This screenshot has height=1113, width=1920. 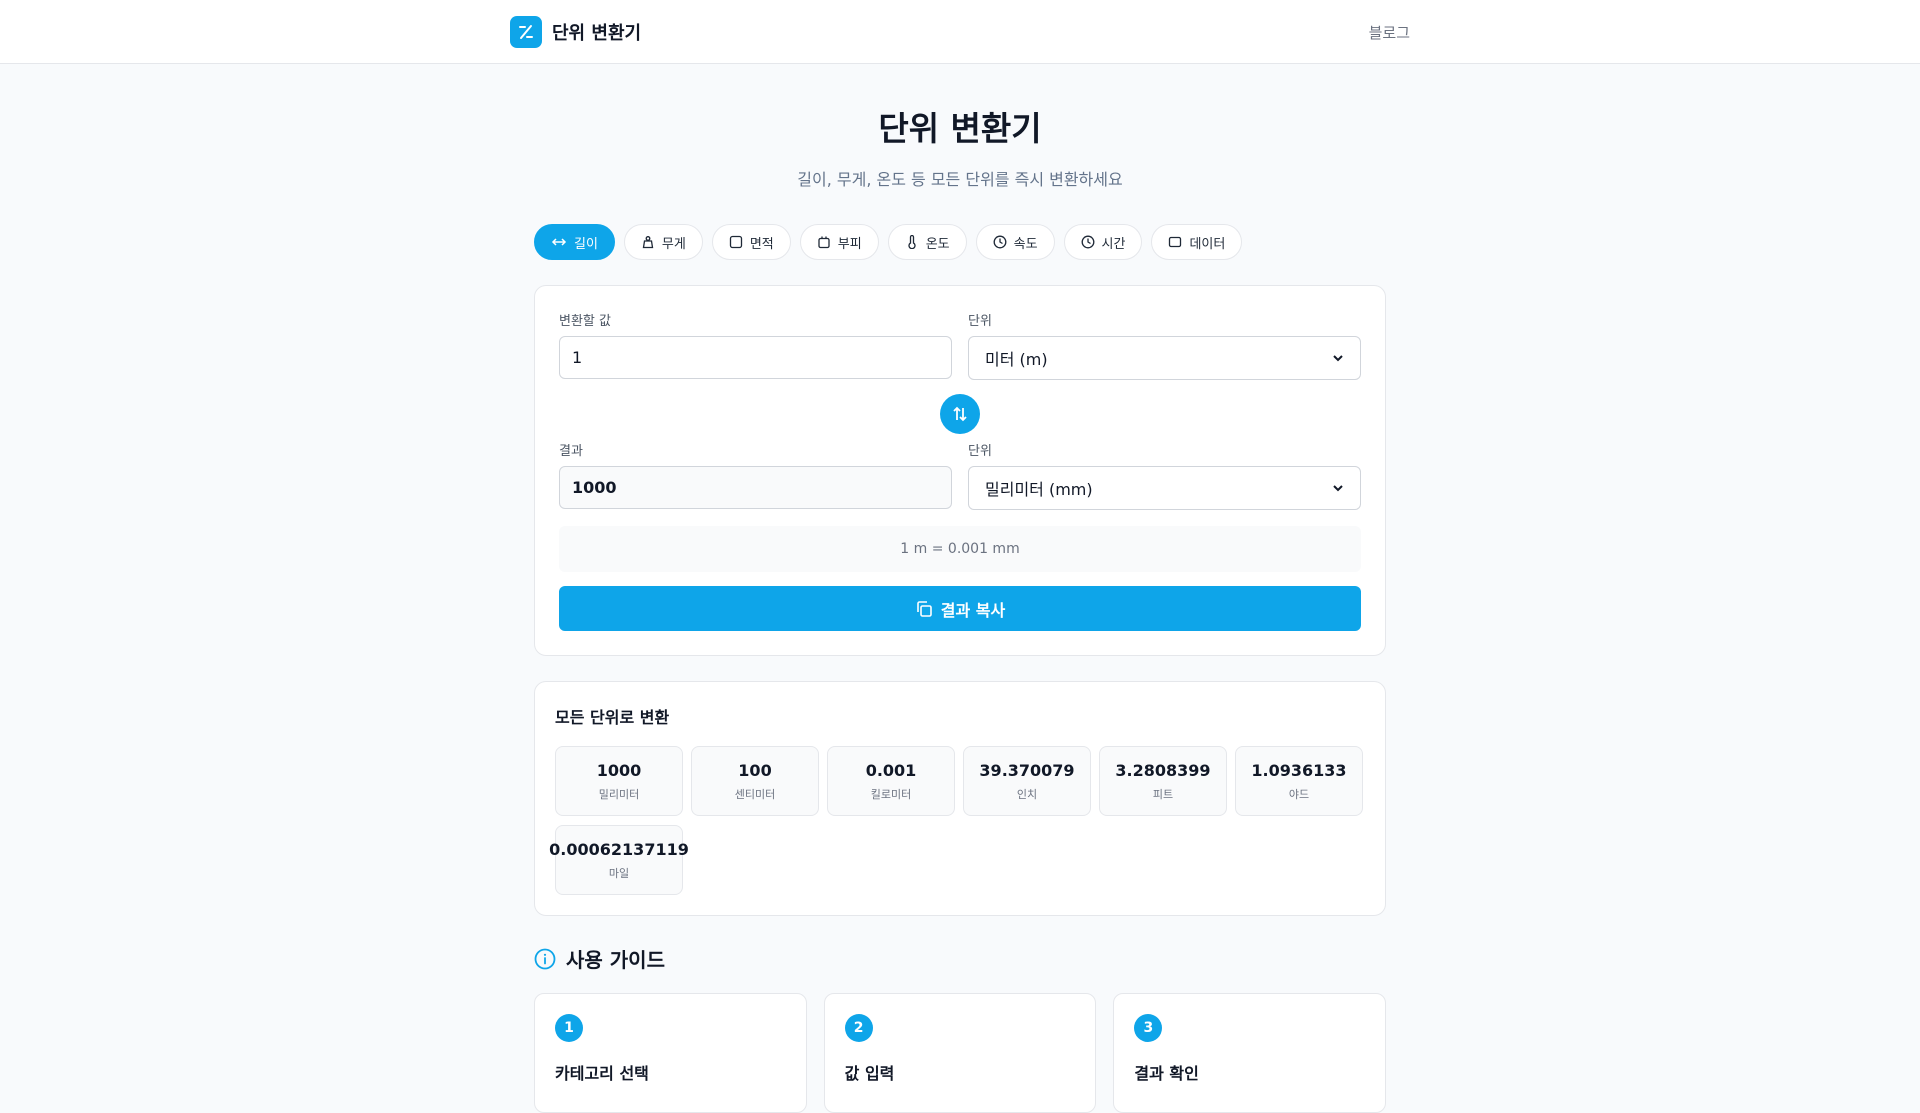 I want to click on tab-temperature: 온도, so click(x=927, y=242).